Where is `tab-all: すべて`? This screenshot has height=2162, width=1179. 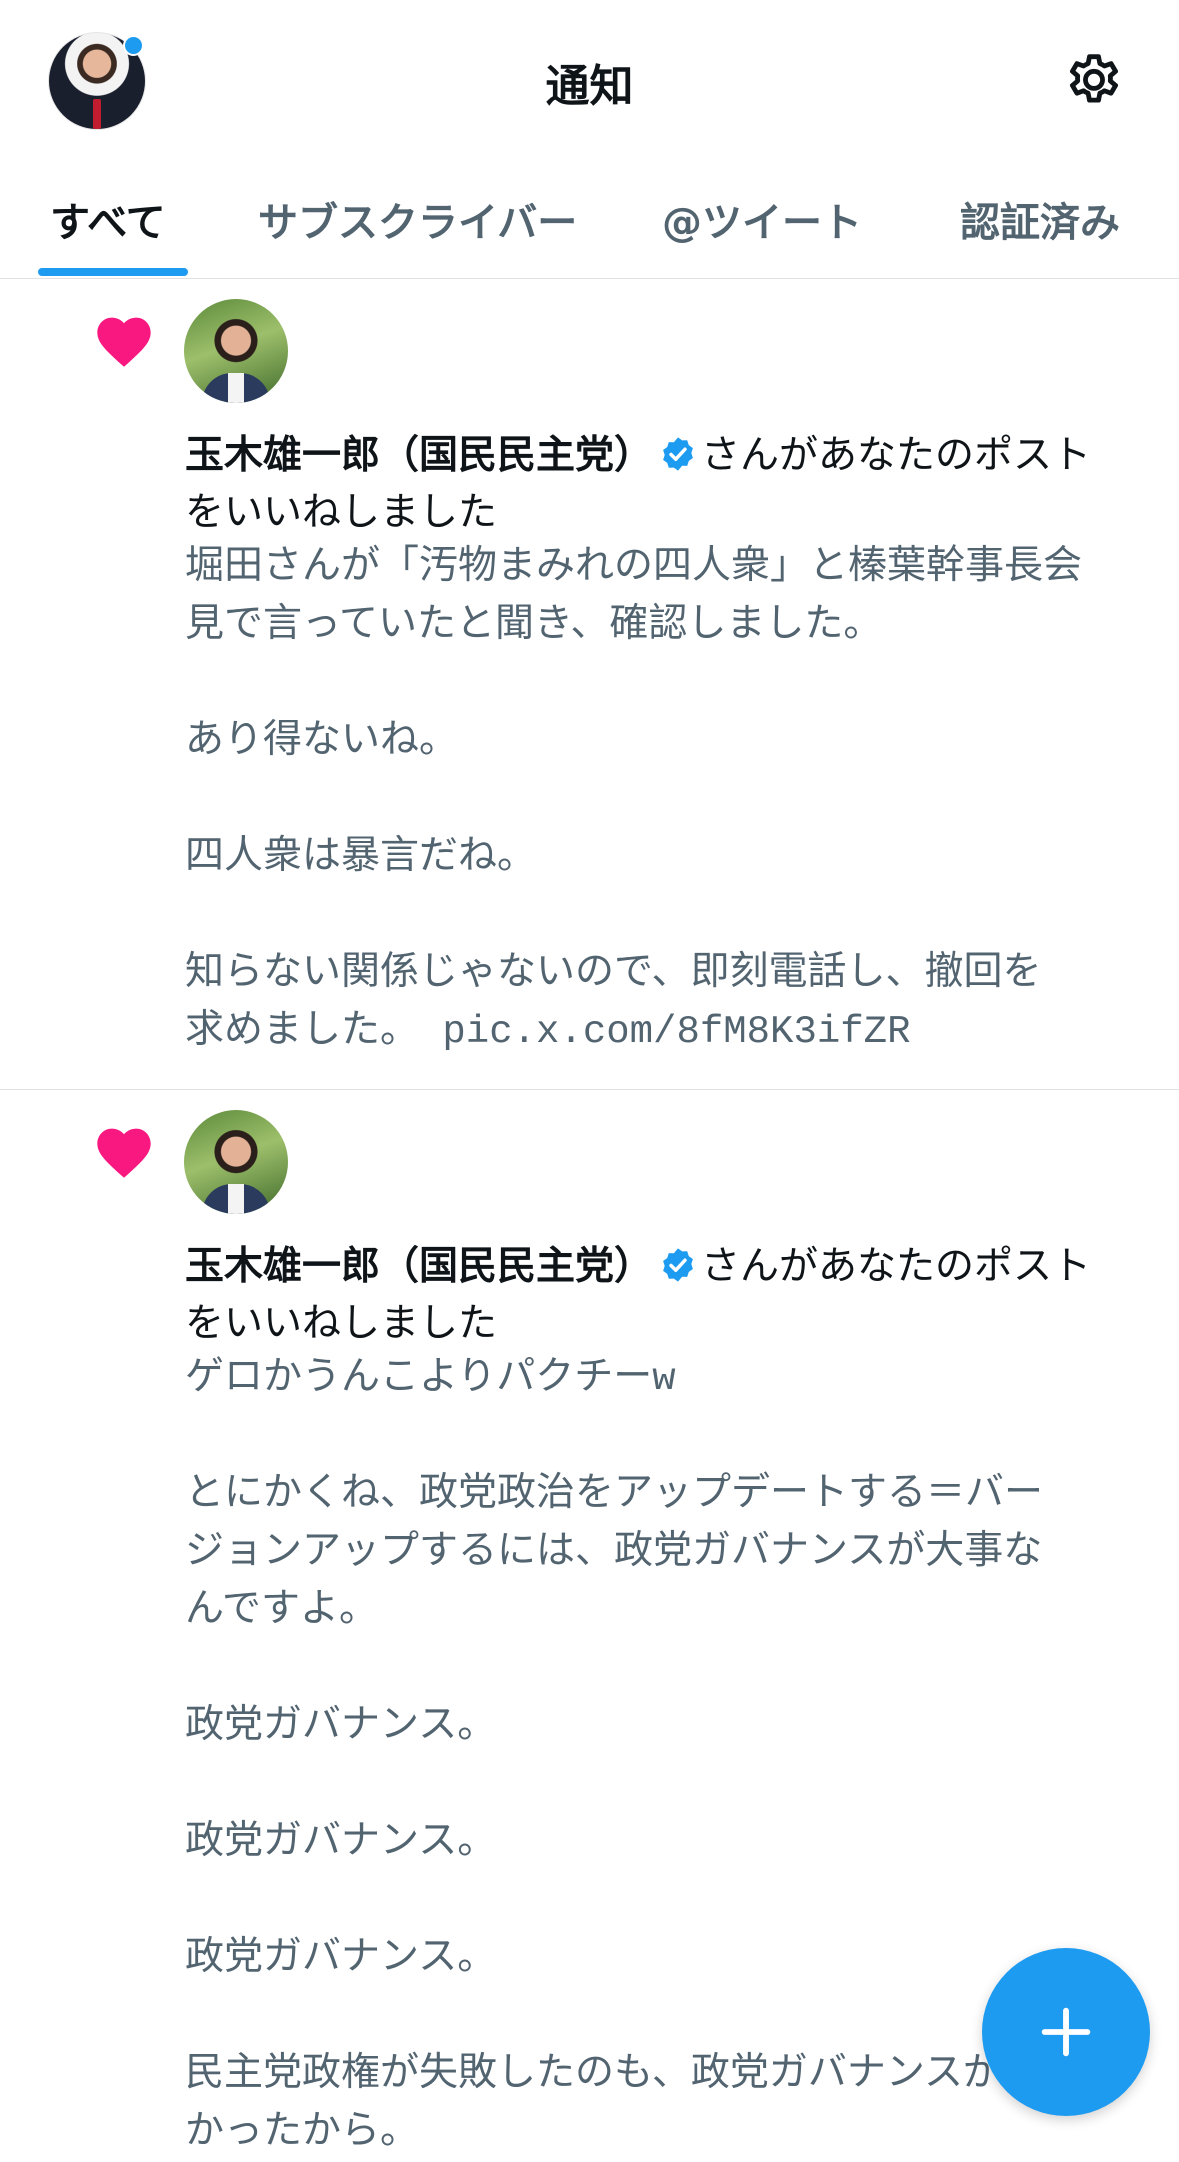 tab-all: すべて is located at coordinates (108, 219).